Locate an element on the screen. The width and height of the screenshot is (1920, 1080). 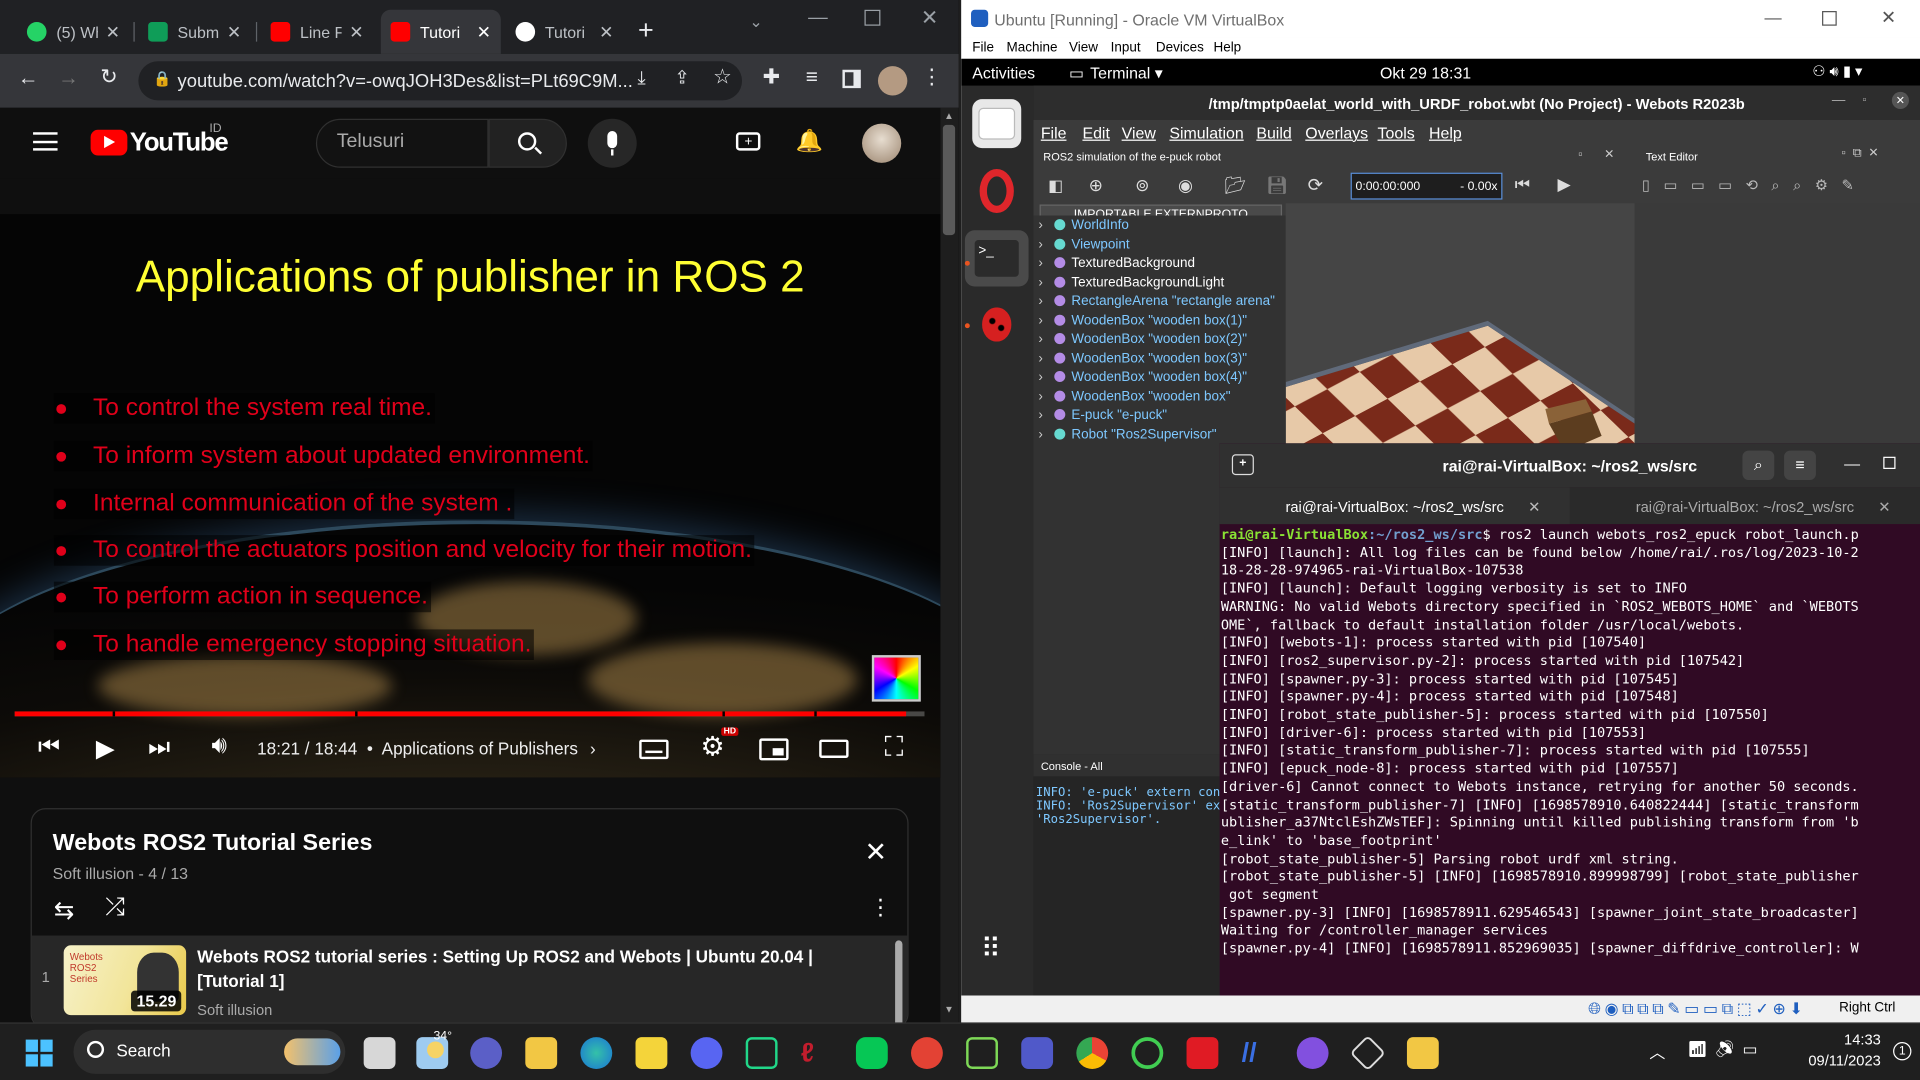
menu-file: File is located at coordinates (983, 47).